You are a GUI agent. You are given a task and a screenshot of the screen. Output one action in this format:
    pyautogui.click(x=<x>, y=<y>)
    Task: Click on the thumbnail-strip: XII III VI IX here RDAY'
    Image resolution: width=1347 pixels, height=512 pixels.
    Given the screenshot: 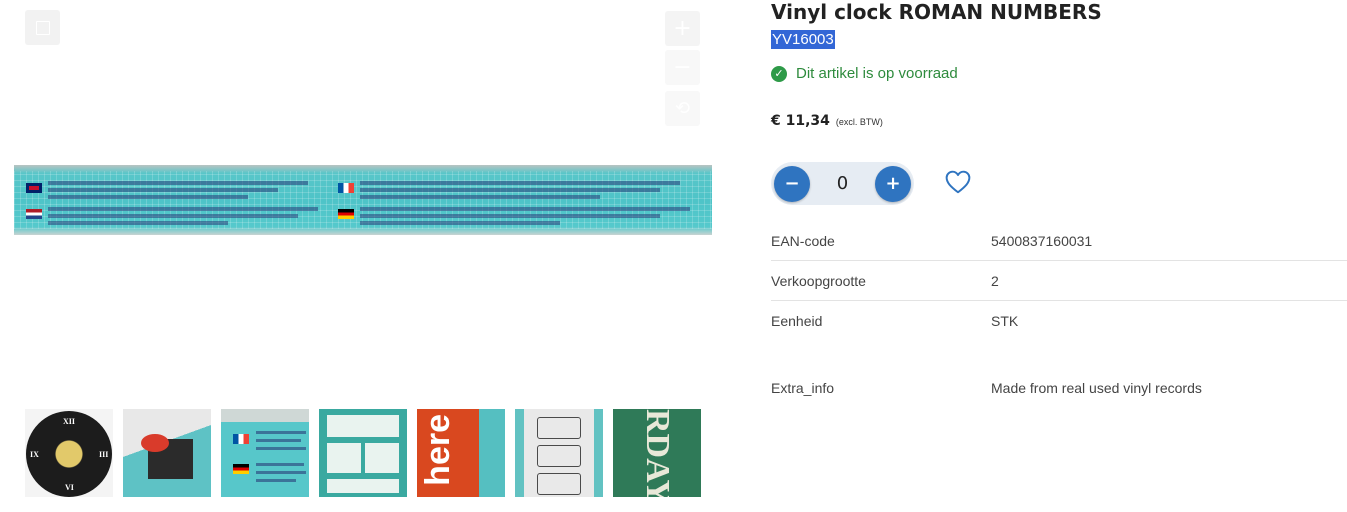 What is the action you would take?
    pyautogui.click(x=363, y=453)
    